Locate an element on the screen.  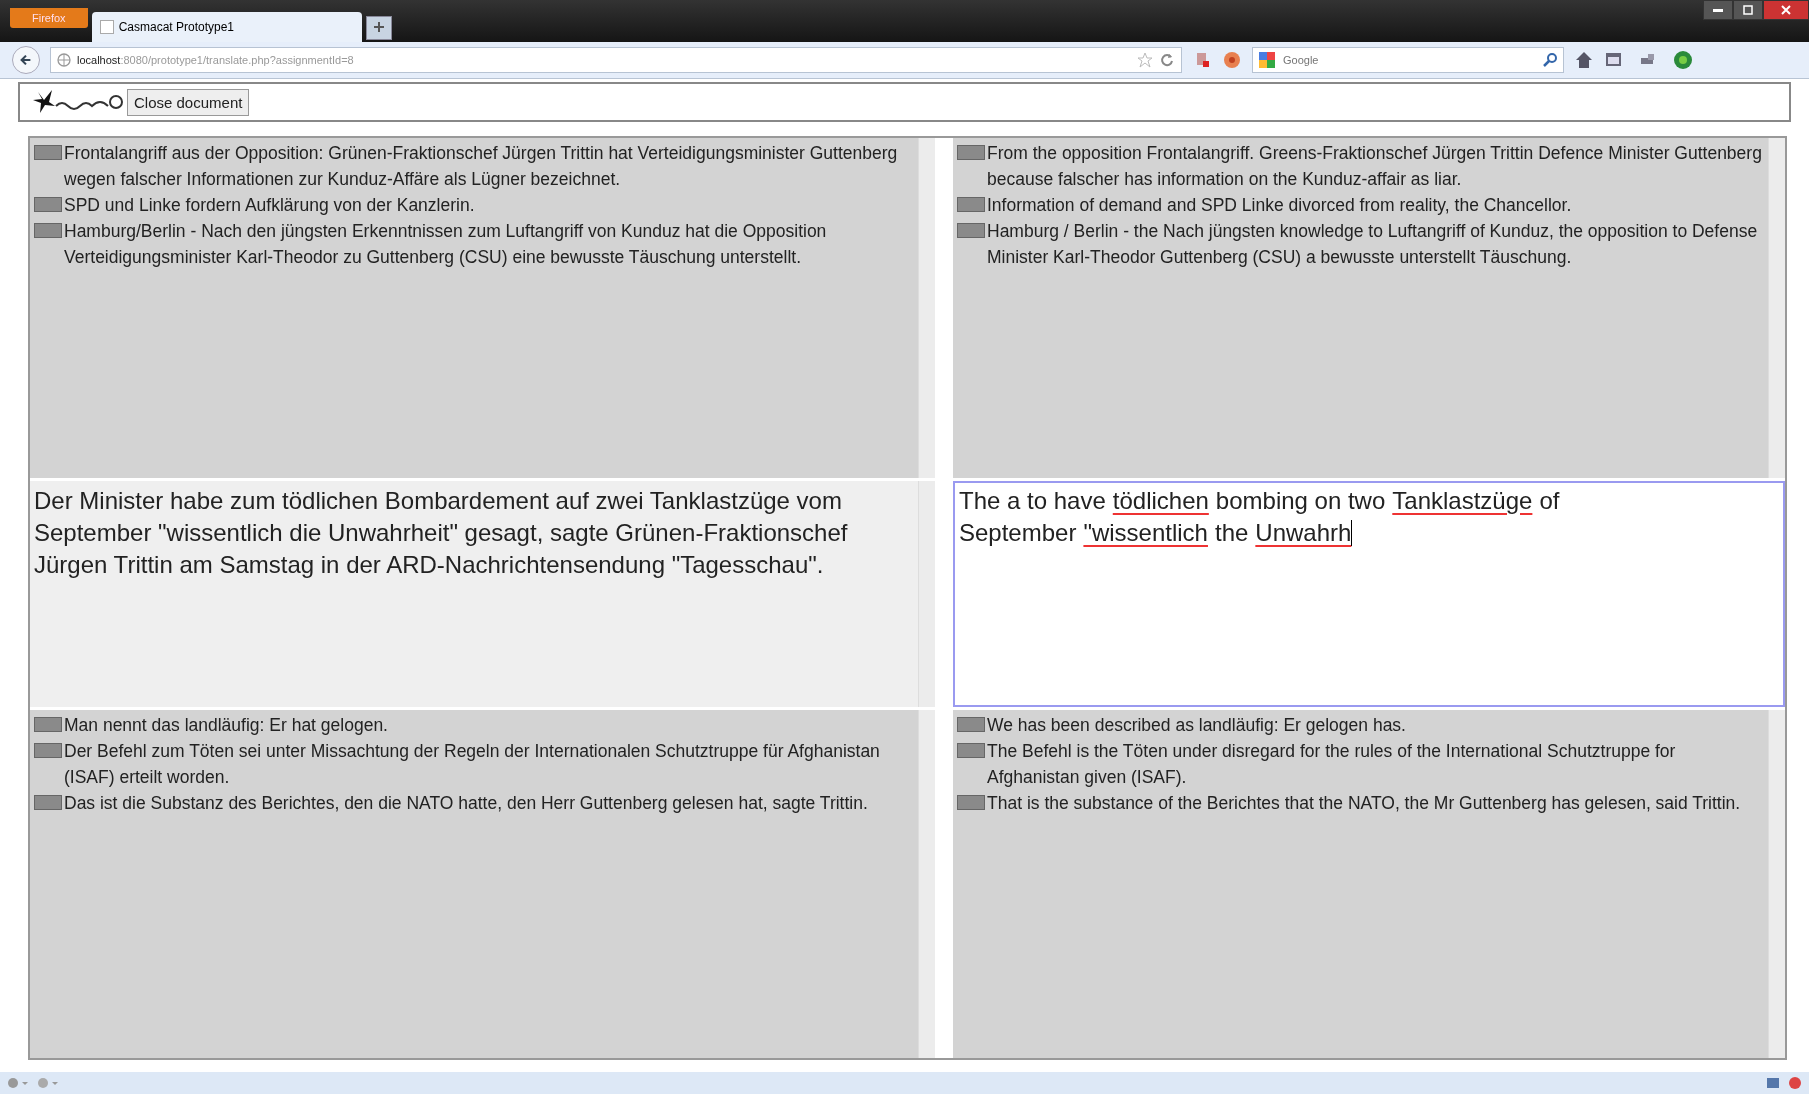
minimize-icon is located at coordinates (1718, 10).